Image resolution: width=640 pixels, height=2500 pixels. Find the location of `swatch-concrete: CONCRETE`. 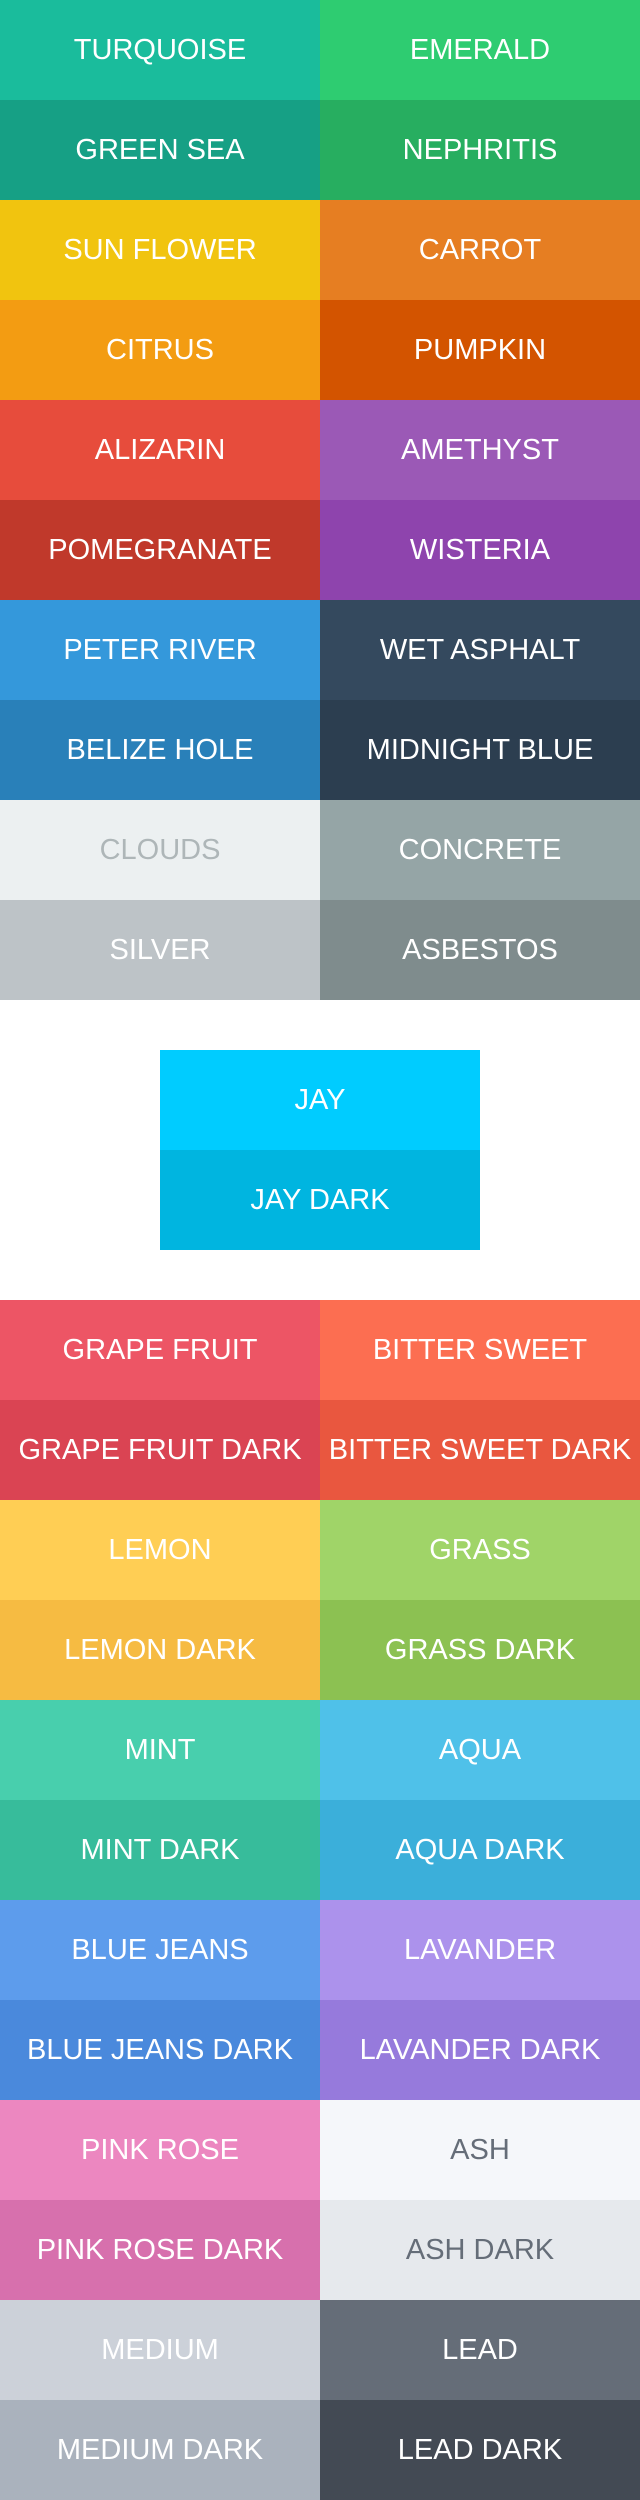

swatch-concrete: CONCRETE is located at coordinates (480, 850).